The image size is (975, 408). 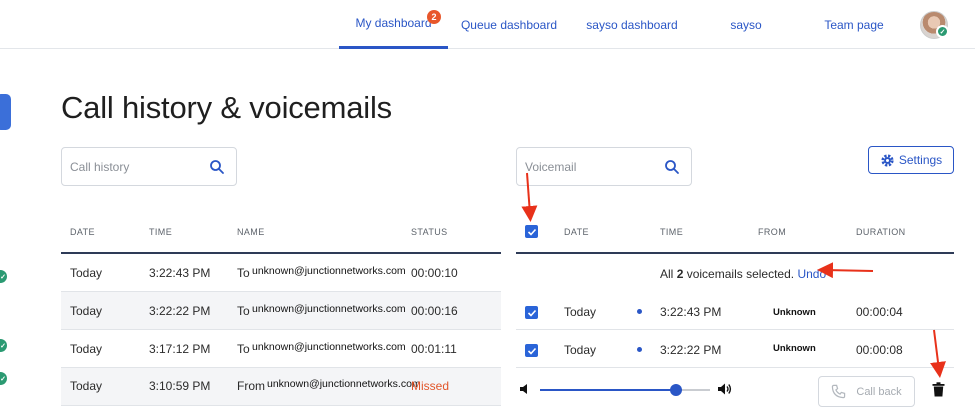 I want to click on select-all-checkbox, so click(x=531, y=231).